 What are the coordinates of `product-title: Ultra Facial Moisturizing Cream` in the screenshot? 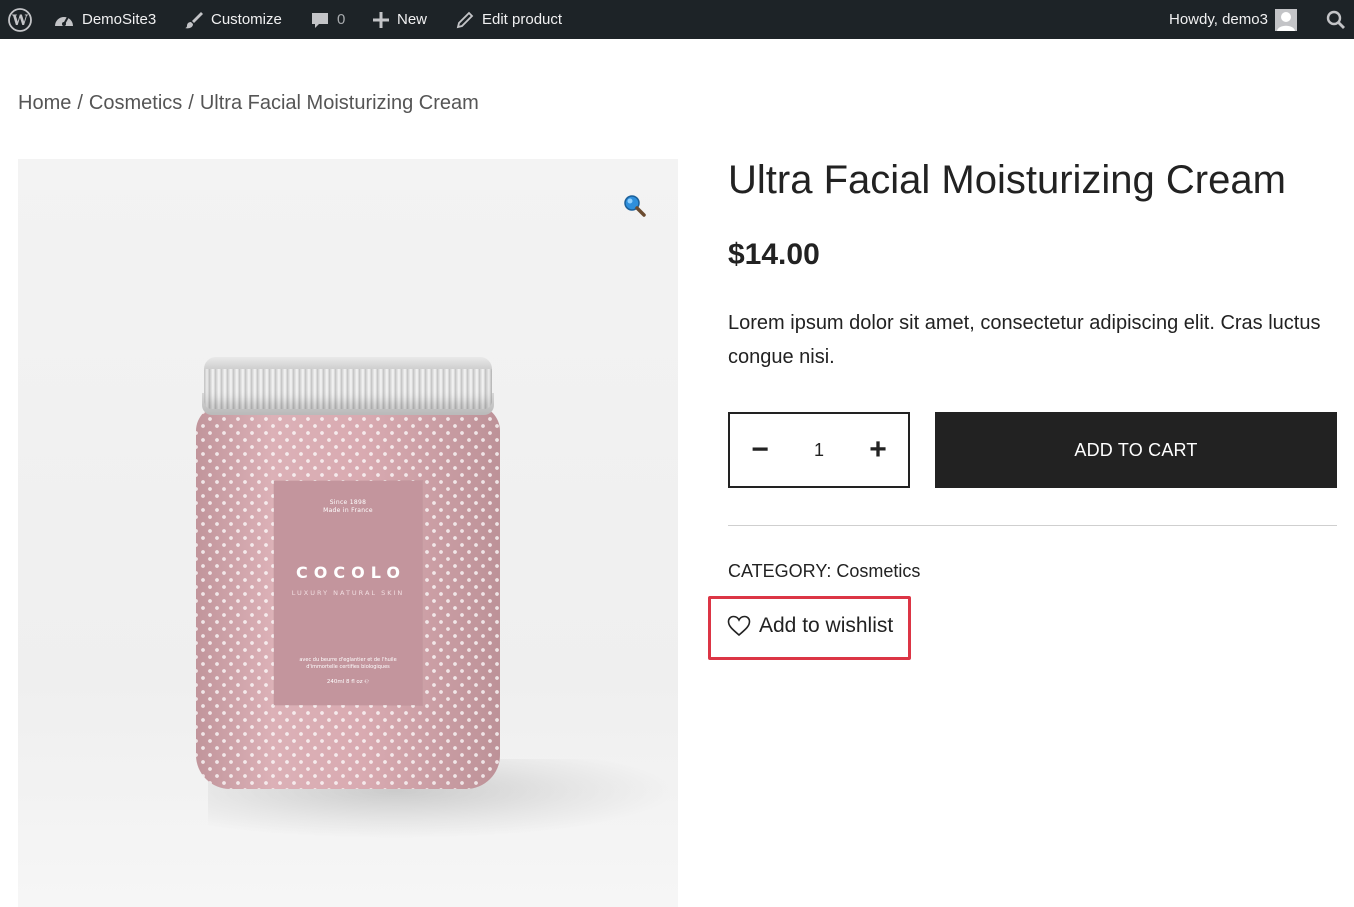 It's located at (1007, 180).